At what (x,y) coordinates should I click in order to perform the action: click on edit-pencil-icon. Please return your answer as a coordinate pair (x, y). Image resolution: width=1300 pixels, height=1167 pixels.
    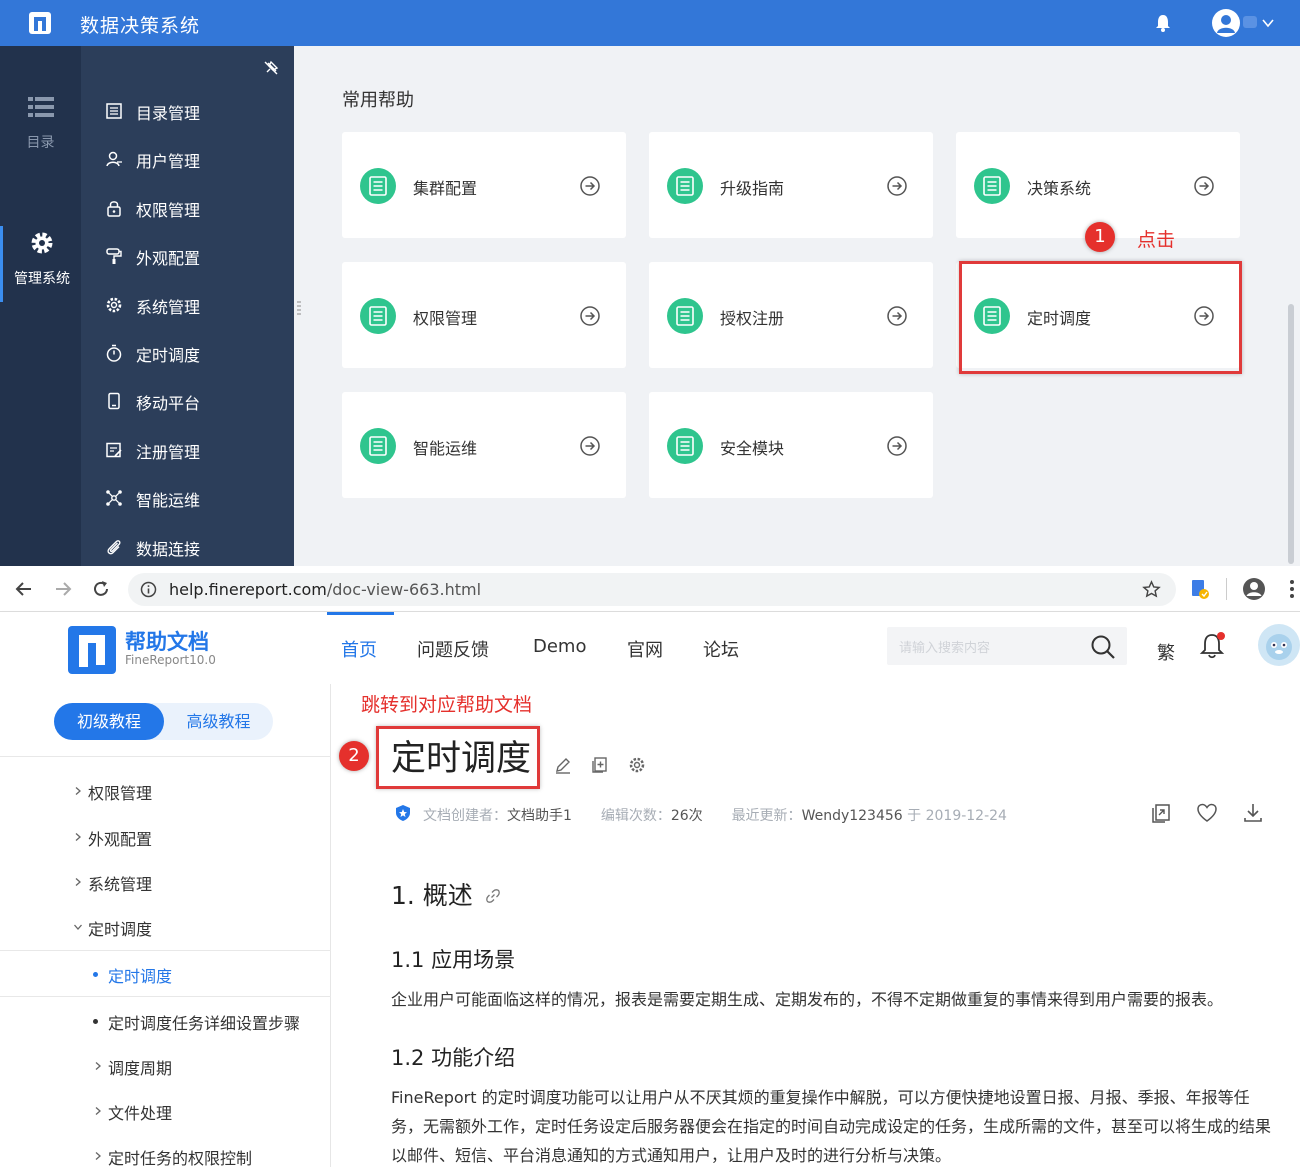
    Looking at the image, I should click on (563, 765).